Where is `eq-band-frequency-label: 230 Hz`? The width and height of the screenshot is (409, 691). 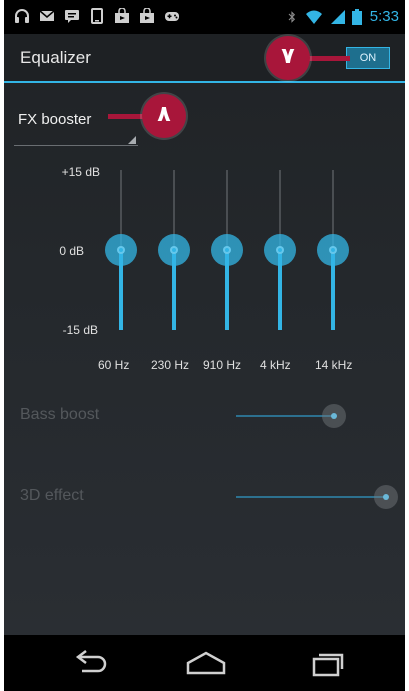
eq-band-frequency-label: 230 Hz is located at coordinates (170, 365).